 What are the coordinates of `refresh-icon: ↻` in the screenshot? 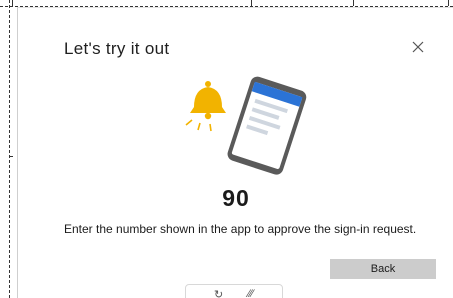 It's located at (218, 293).